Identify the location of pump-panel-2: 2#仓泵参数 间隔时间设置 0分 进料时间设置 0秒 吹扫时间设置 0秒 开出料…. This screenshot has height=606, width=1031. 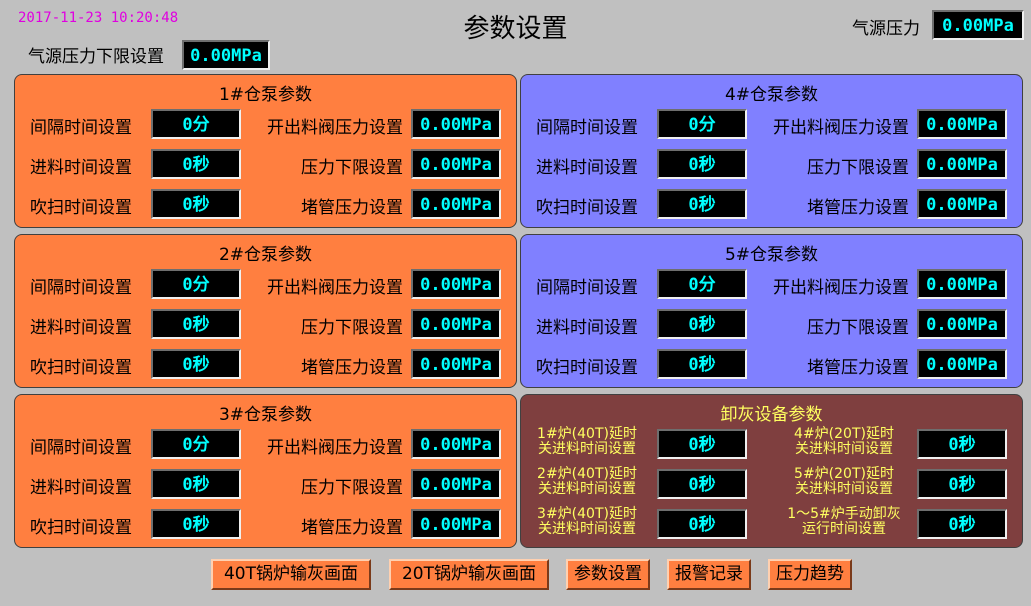
(265, 311).